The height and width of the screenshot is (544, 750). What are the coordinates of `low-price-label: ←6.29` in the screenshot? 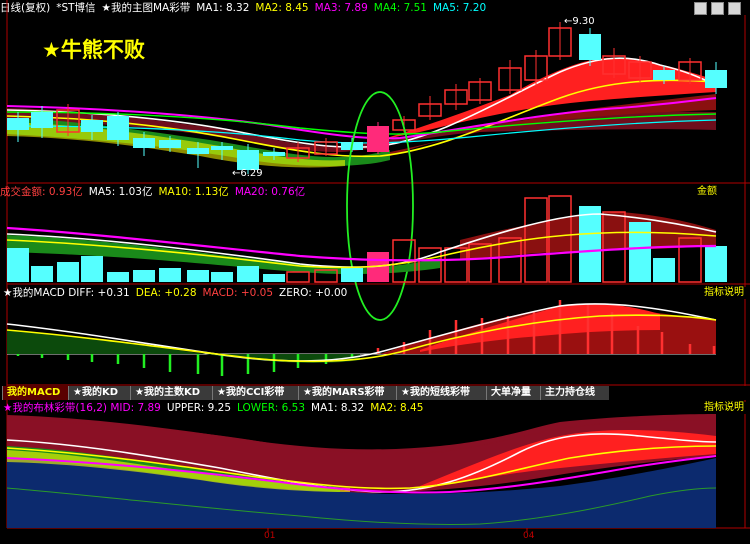 It's located at (247, 173).